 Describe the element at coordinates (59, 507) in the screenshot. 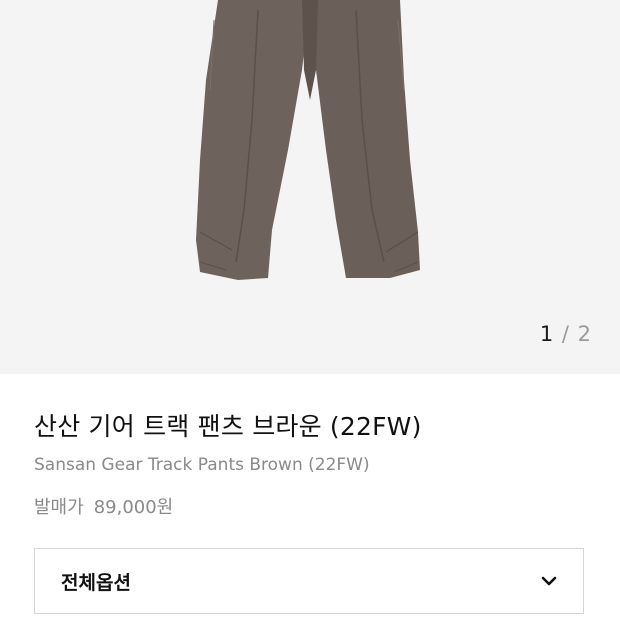

I see `price-label: 발매가` at that location.